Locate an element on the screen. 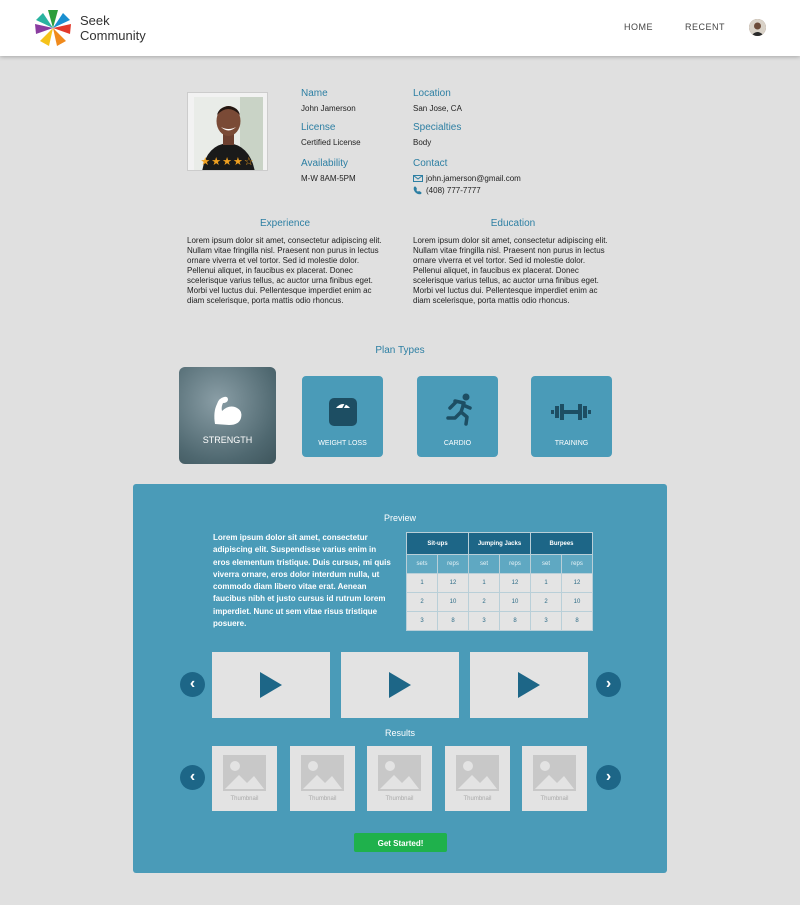 Image resolution: width=800 pixels, height=905 pixels. brand-line-2: Community is located at coordinates (113, 35).